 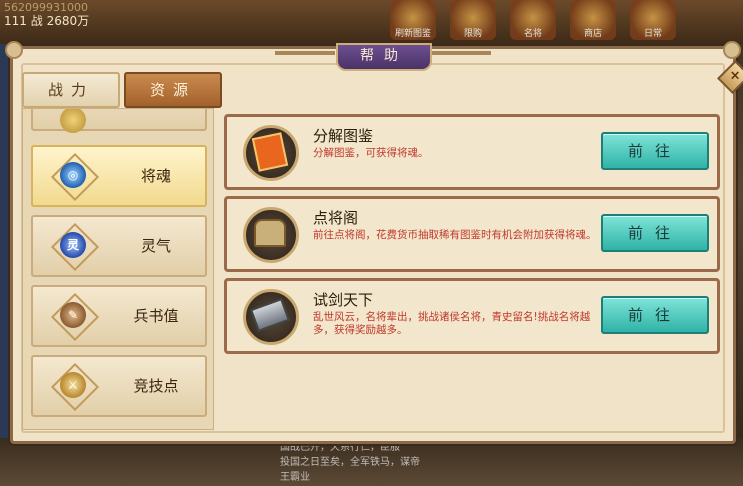 What do you see at coordinates (119, 386) in the screenshot?
I see `category-item-arena: ⚔ 竞技点` at bounding box center [119, 386].